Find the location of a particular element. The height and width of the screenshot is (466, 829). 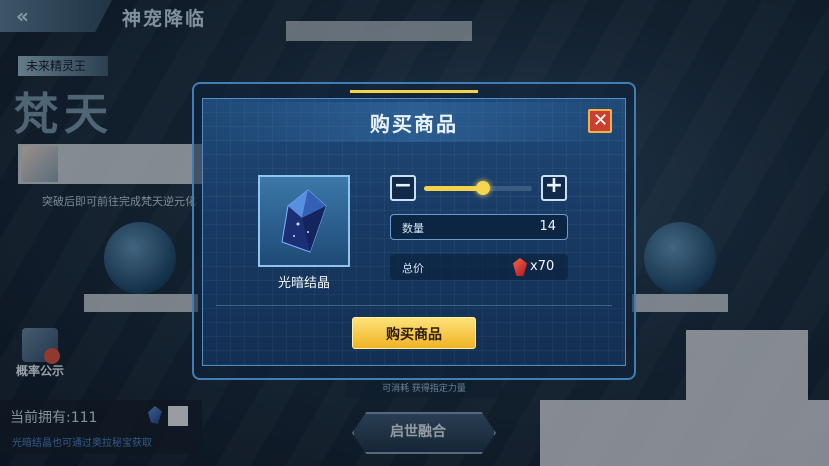

total-value: x70 is located at coordinates (542, 266).